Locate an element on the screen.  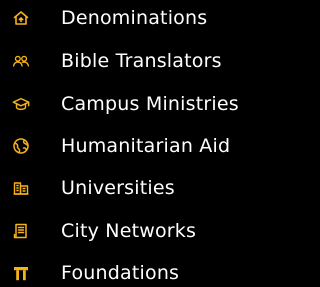
receipt-icon is located at coordinates (21, 231).